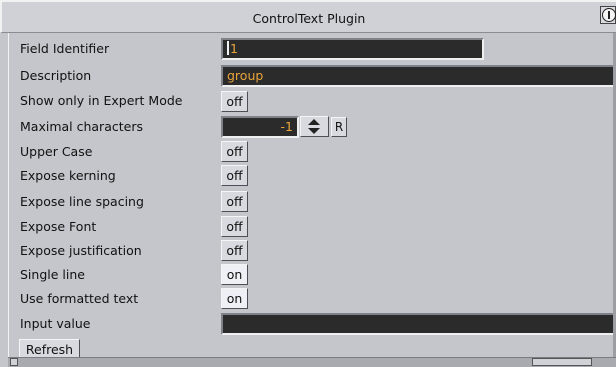 The height and width of the screenshot is (367, 616). What do you see at coordinates (352, 49) in the screenshot?
I see `field-identifier-input: 1` at bounding box center [352, 49].